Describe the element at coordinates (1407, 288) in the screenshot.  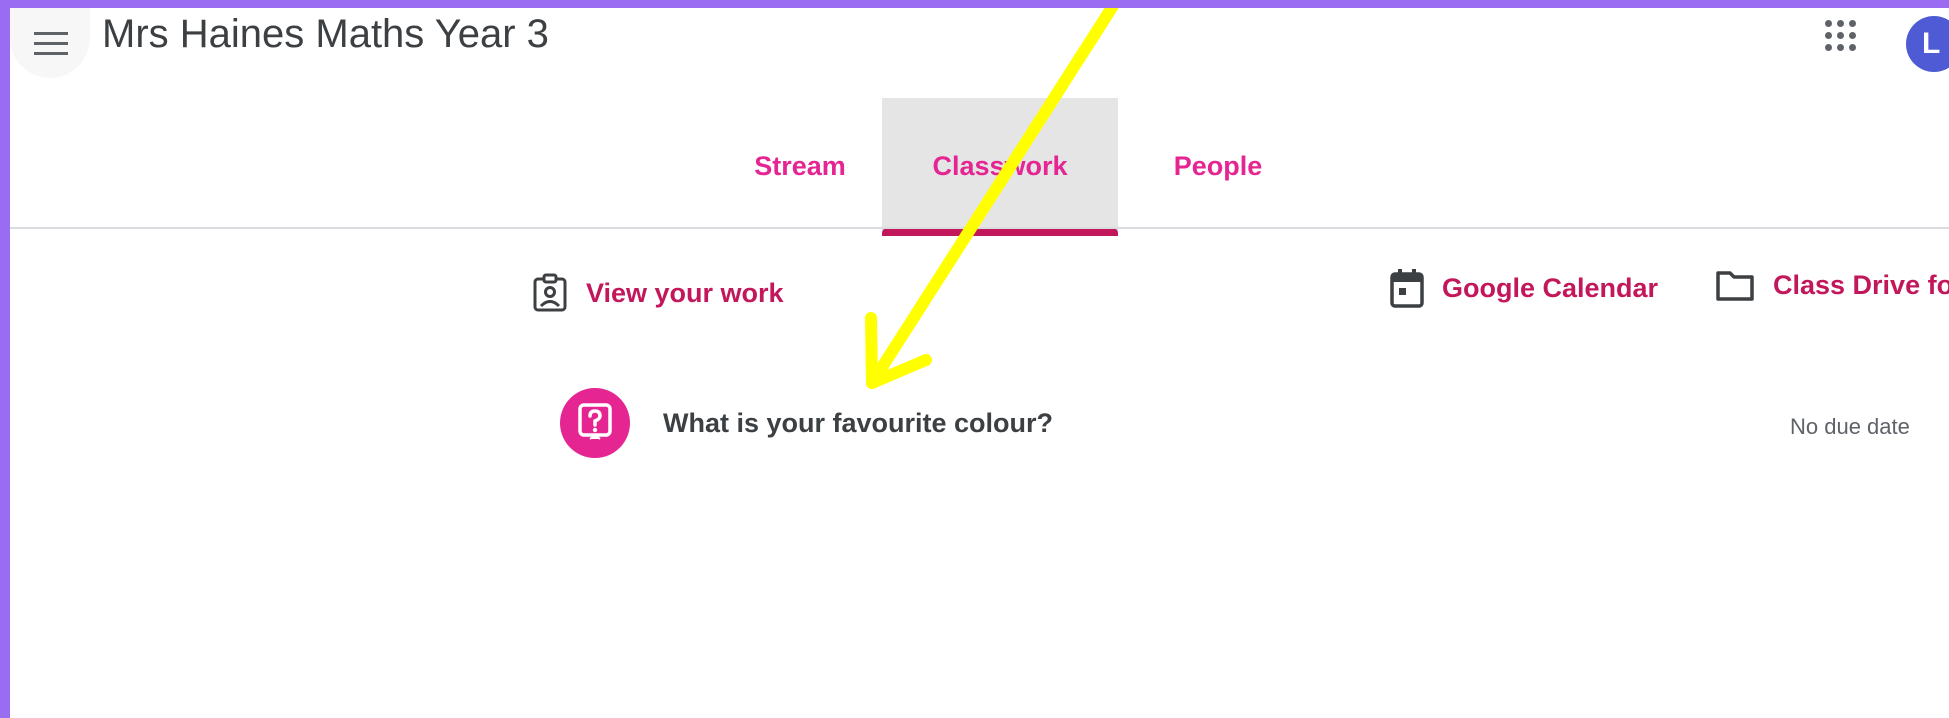
I see `calendar-icon` at that location.